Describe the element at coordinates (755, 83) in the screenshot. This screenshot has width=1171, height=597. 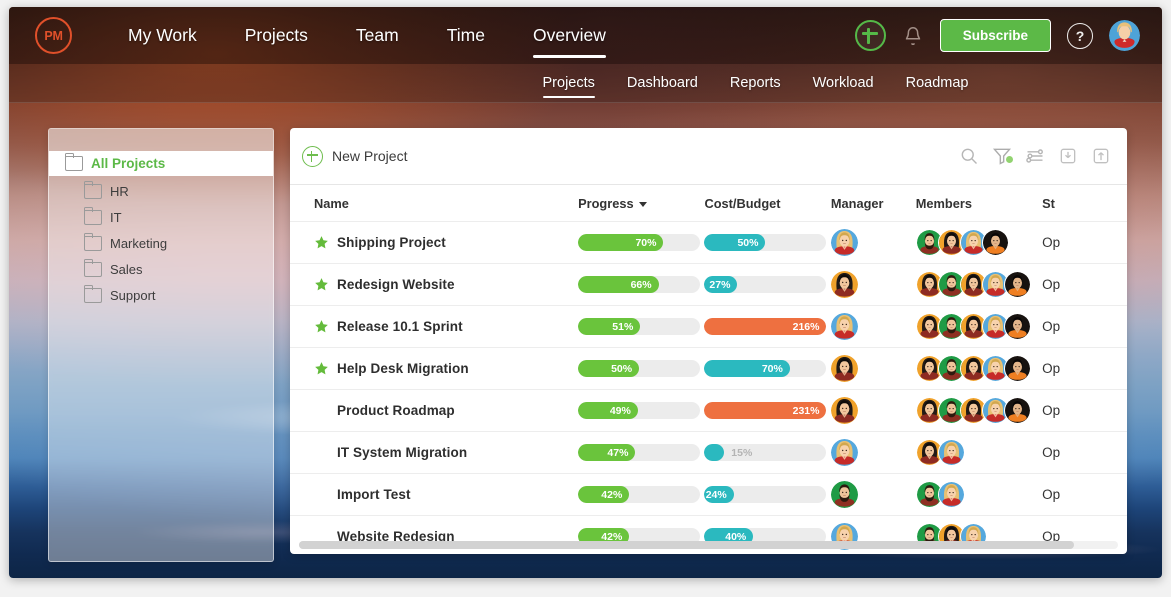
I see `subnav-item-reports: Reports` at that location.